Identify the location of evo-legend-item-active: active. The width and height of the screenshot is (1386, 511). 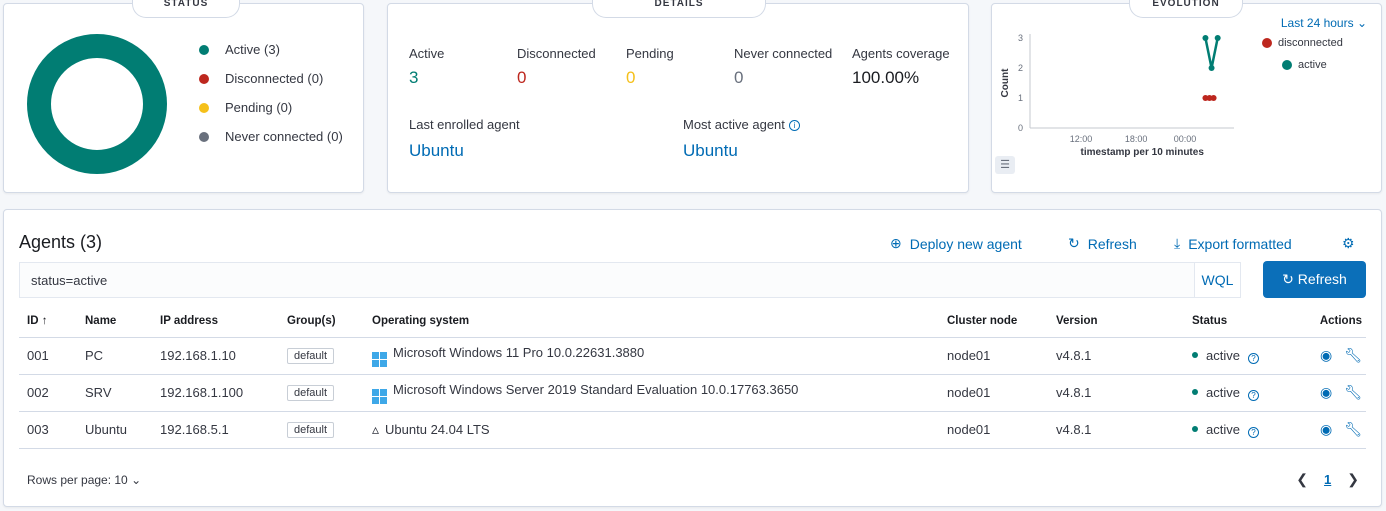
(1302, 65).